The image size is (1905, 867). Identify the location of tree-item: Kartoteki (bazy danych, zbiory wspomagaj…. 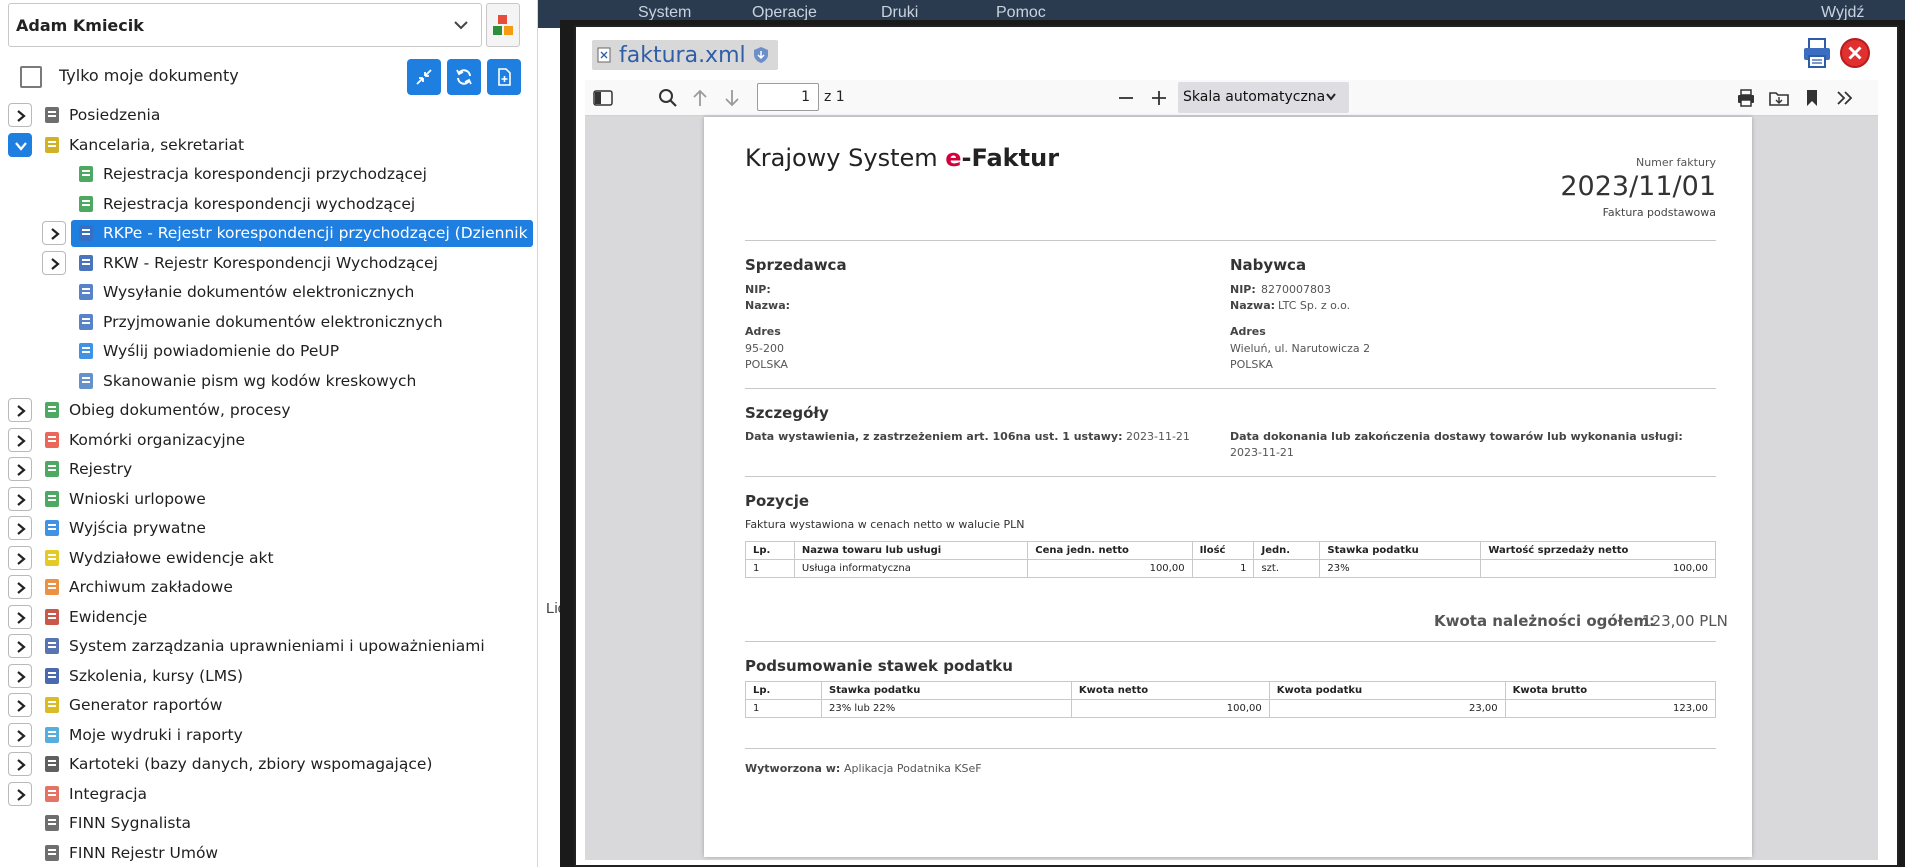
(269, 764).